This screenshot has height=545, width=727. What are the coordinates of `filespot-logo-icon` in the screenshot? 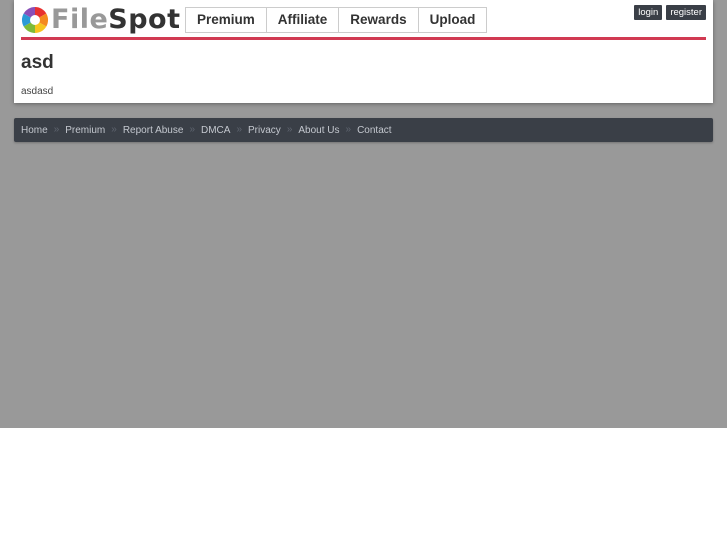 It's located at (35, 20).